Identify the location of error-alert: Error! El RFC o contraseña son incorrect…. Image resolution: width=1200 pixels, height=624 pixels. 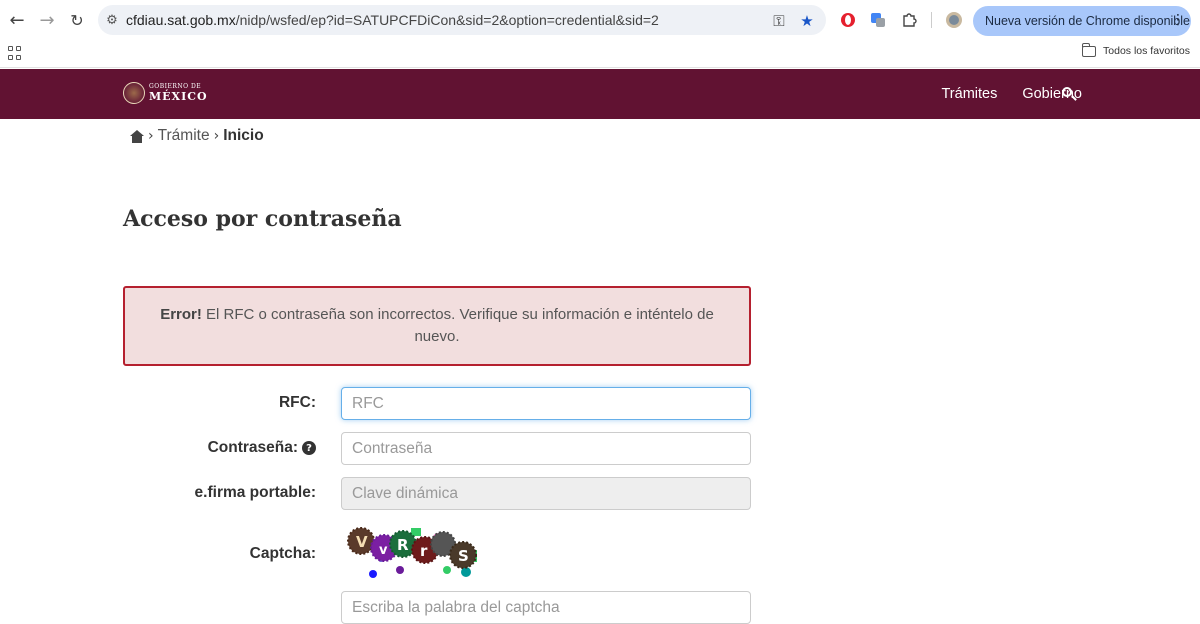
(437, 326).